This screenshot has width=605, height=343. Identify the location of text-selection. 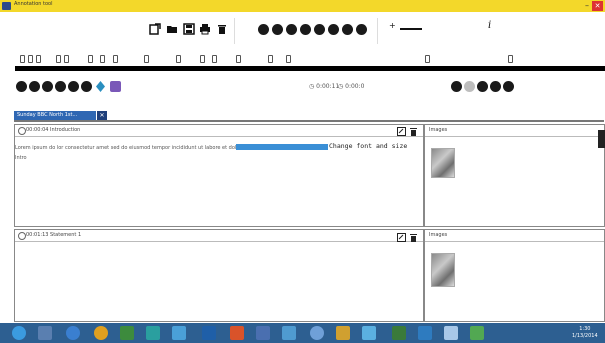
(282, 147).